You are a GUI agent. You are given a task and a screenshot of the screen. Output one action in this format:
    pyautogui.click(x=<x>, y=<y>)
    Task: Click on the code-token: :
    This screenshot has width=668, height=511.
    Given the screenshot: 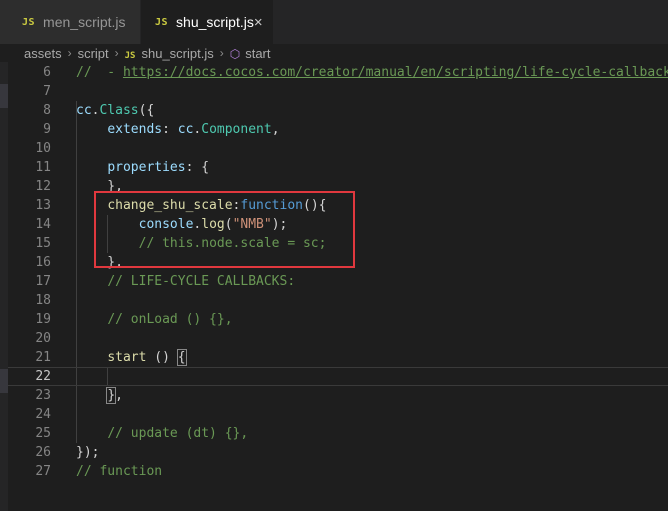 What is the action you would take?
    pyautogui.click(x=170, y=129)
    